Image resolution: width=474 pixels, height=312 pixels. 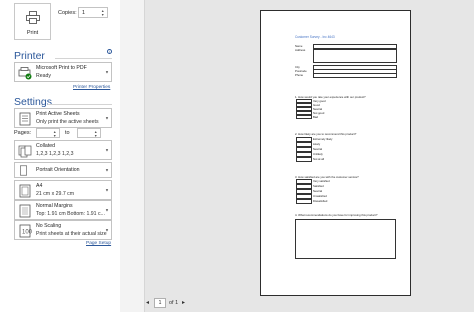 I want to click on paper-size-dimensions: 21 cm x 29.7 cm, so click(x=55, y=194).